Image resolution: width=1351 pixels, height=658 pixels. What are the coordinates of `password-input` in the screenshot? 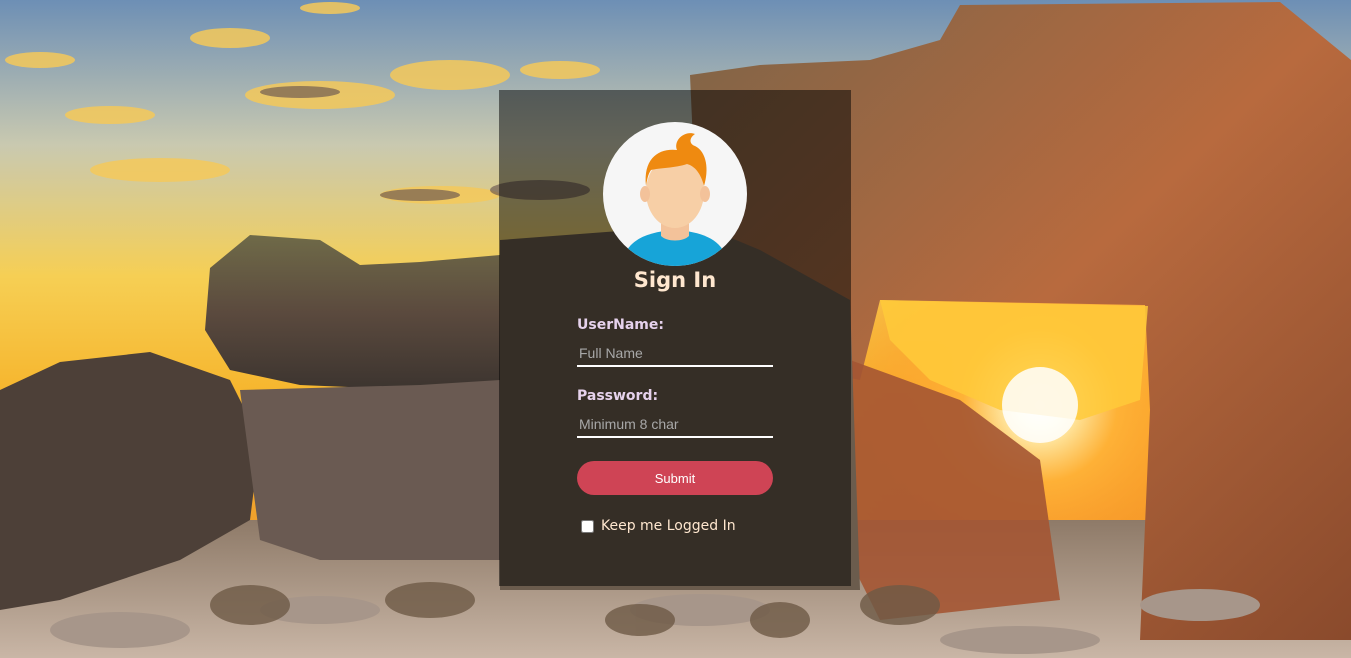 It's located at (675, 425).